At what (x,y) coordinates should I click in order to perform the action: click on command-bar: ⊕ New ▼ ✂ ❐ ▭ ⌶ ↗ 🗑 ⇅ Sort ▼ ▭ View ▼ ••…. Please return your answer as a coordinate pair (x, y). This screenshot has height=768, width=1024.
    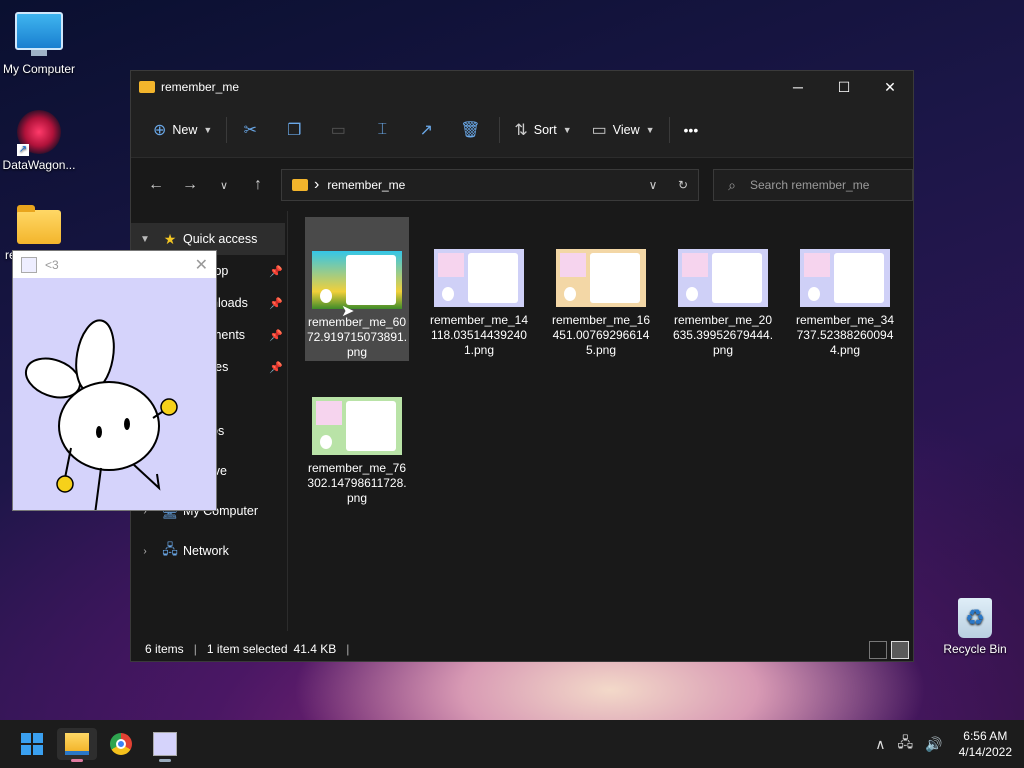
    Looking at the image, I should click on (522, 130).